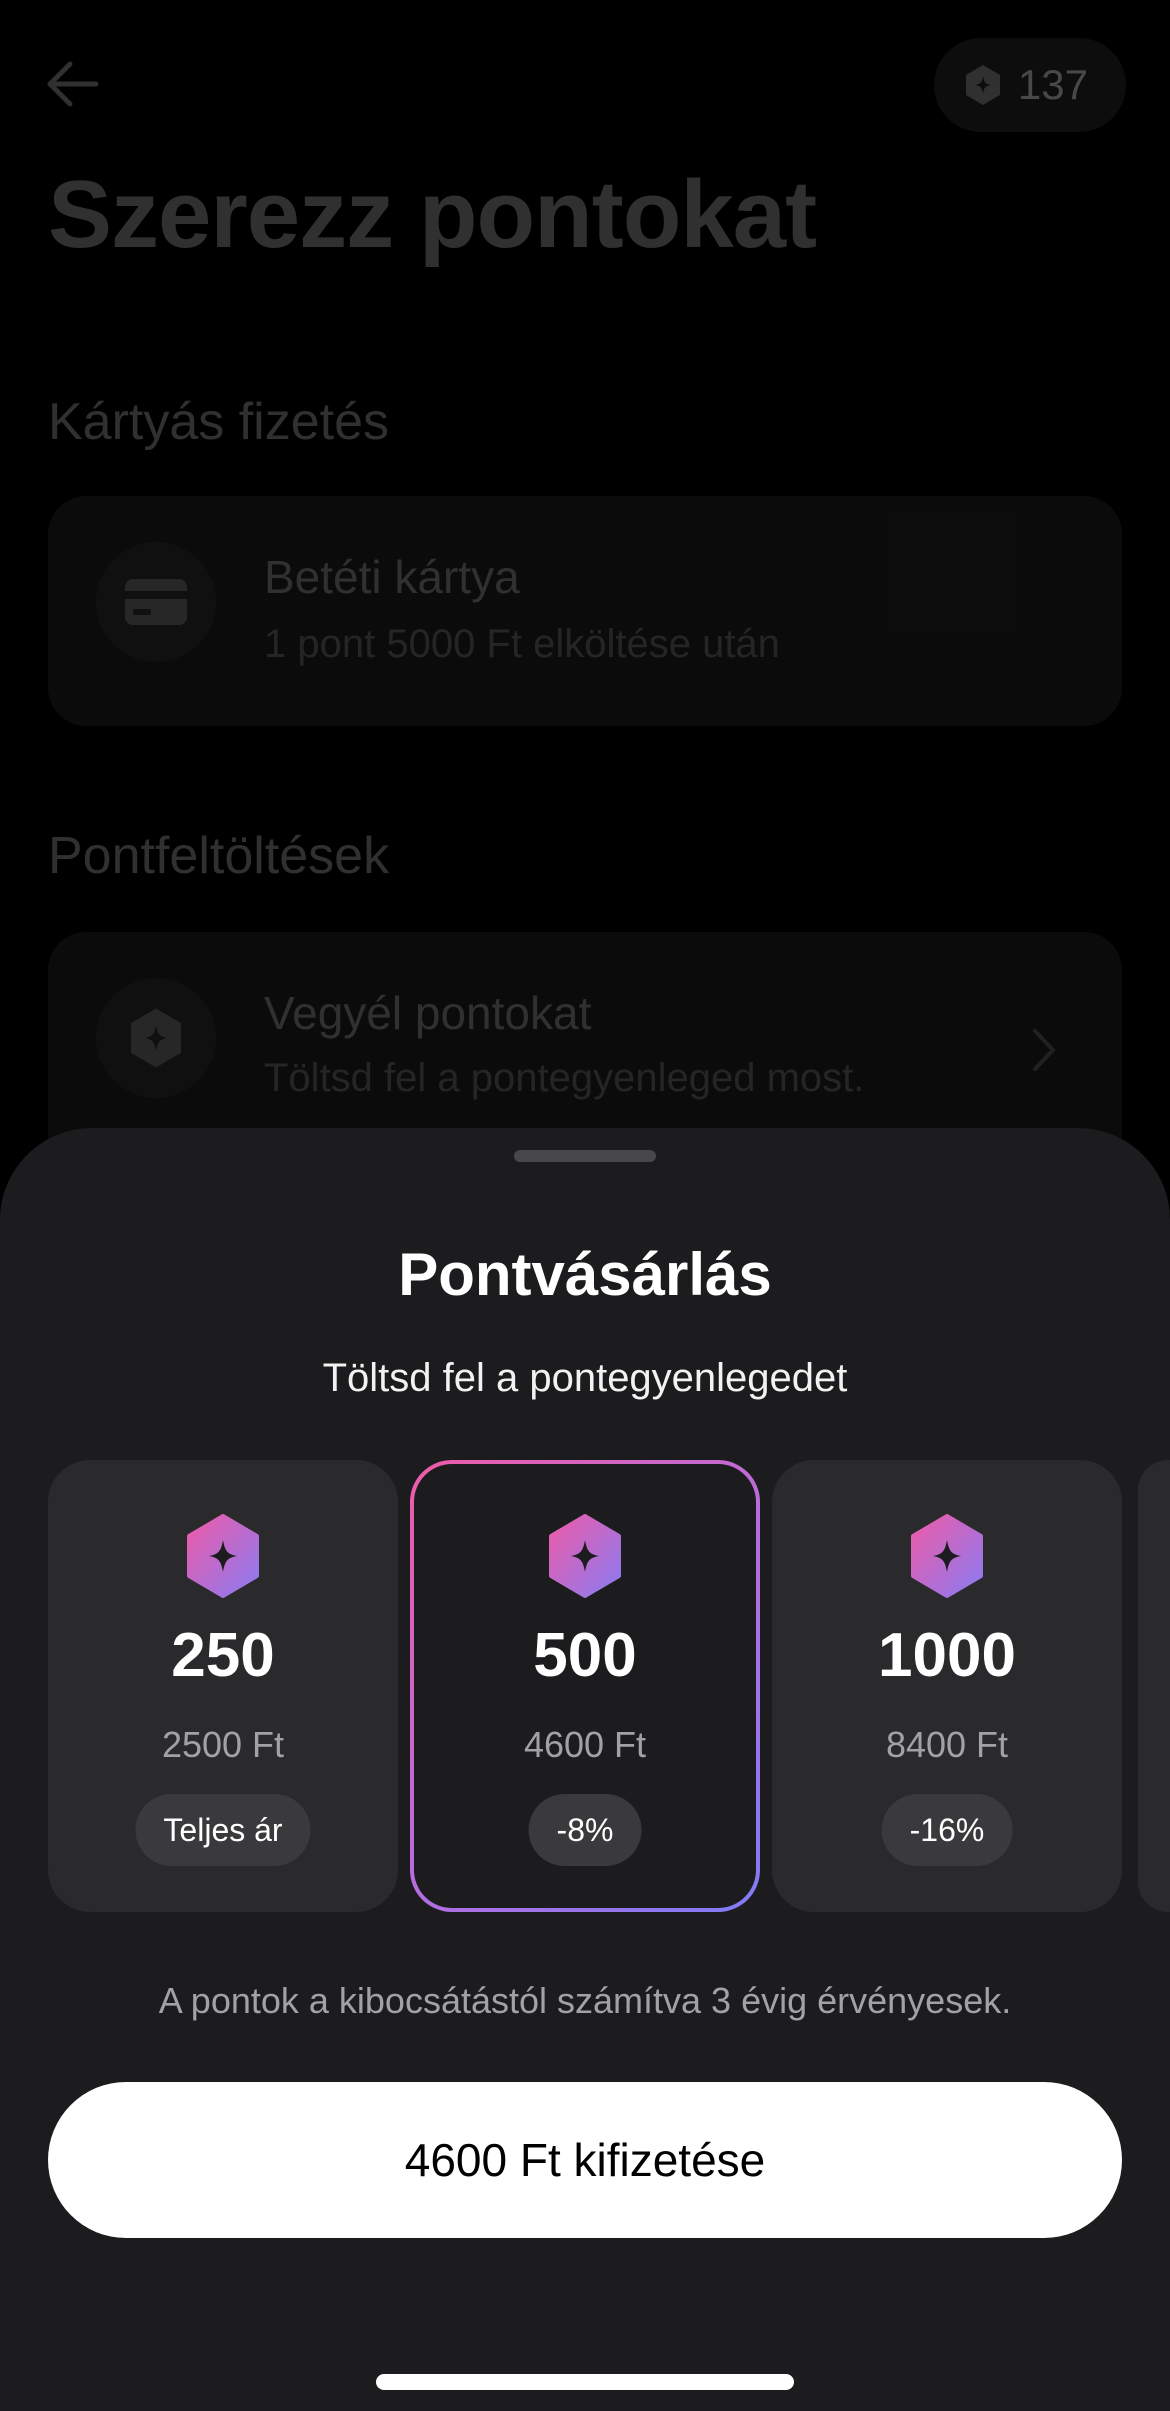  I want to click on pay-button: 4600 Ft kifizetése, so click(585, 2160).